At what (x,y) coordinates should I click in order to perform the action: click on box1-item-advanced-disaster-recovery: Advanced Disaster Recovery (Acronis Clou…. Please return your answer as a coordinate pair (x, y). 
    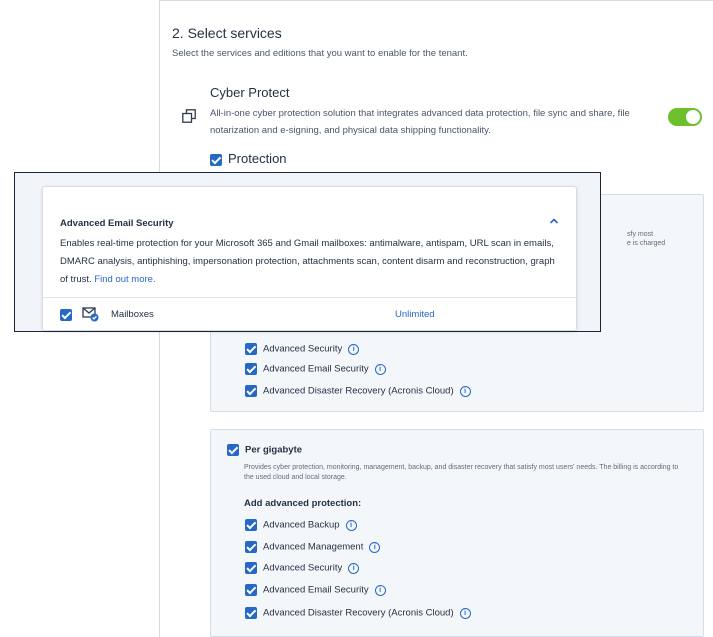
    Looking at the image, I should click on (358, 391).